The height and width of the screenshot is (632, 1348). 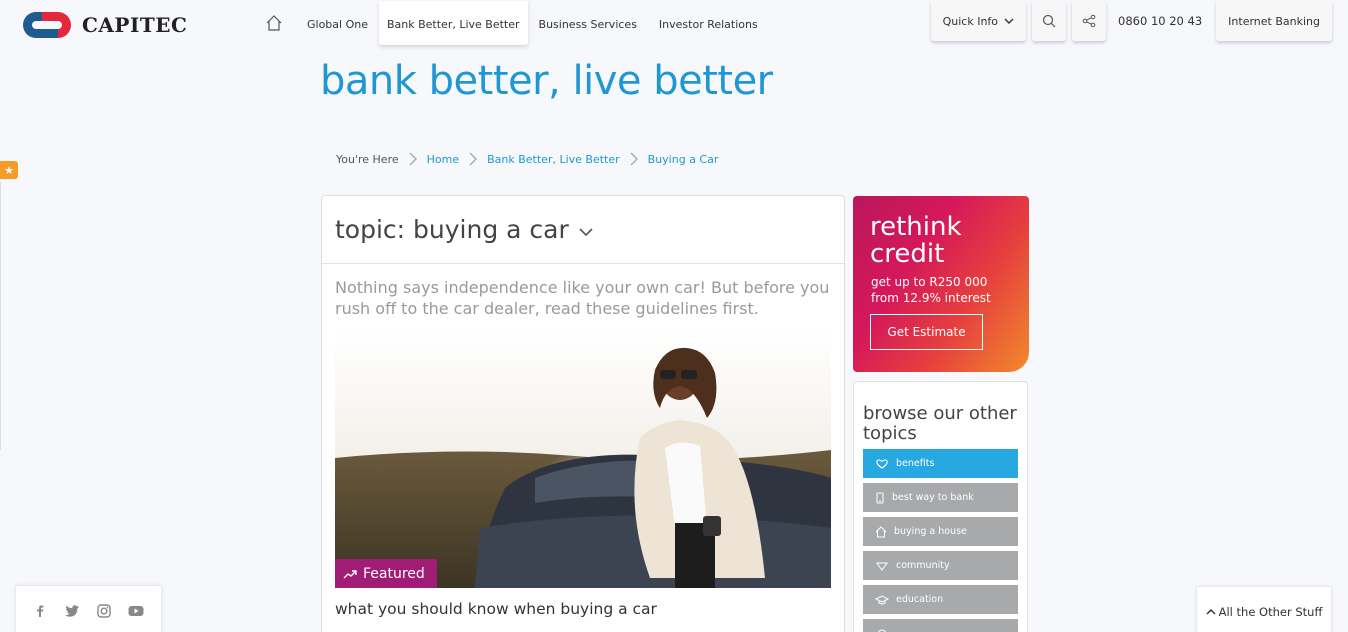 What do you see at coordinates (940, 423) in the screenshot?
I see `browse-title: browse our other topics` at bounding box center [940, 423].